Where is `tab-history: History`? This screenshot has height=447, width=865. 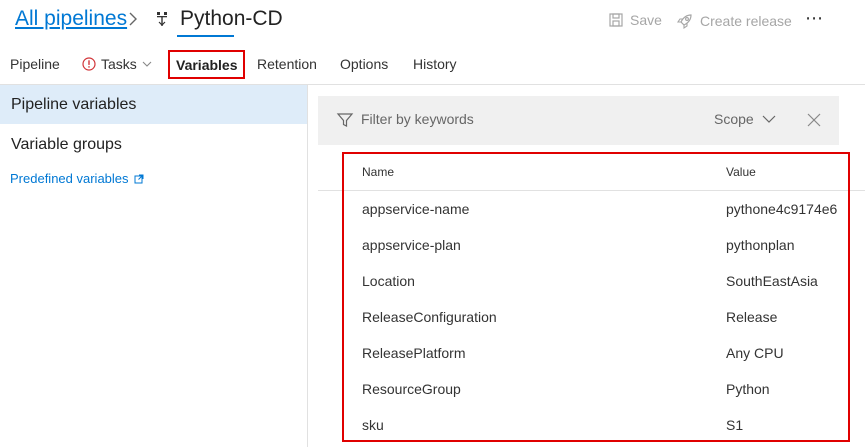 tab-history: History is located at coordinates (435, 64).